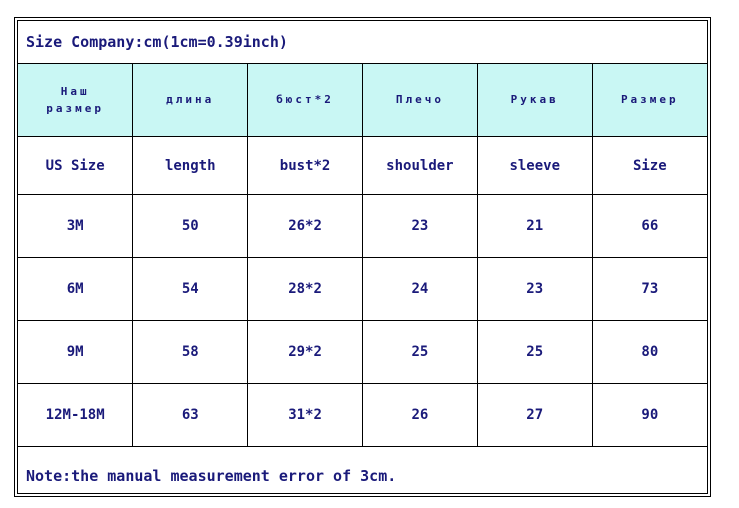  I want to click on table-row: 6M 54 28*2 24 23 73, so click(362, 289).